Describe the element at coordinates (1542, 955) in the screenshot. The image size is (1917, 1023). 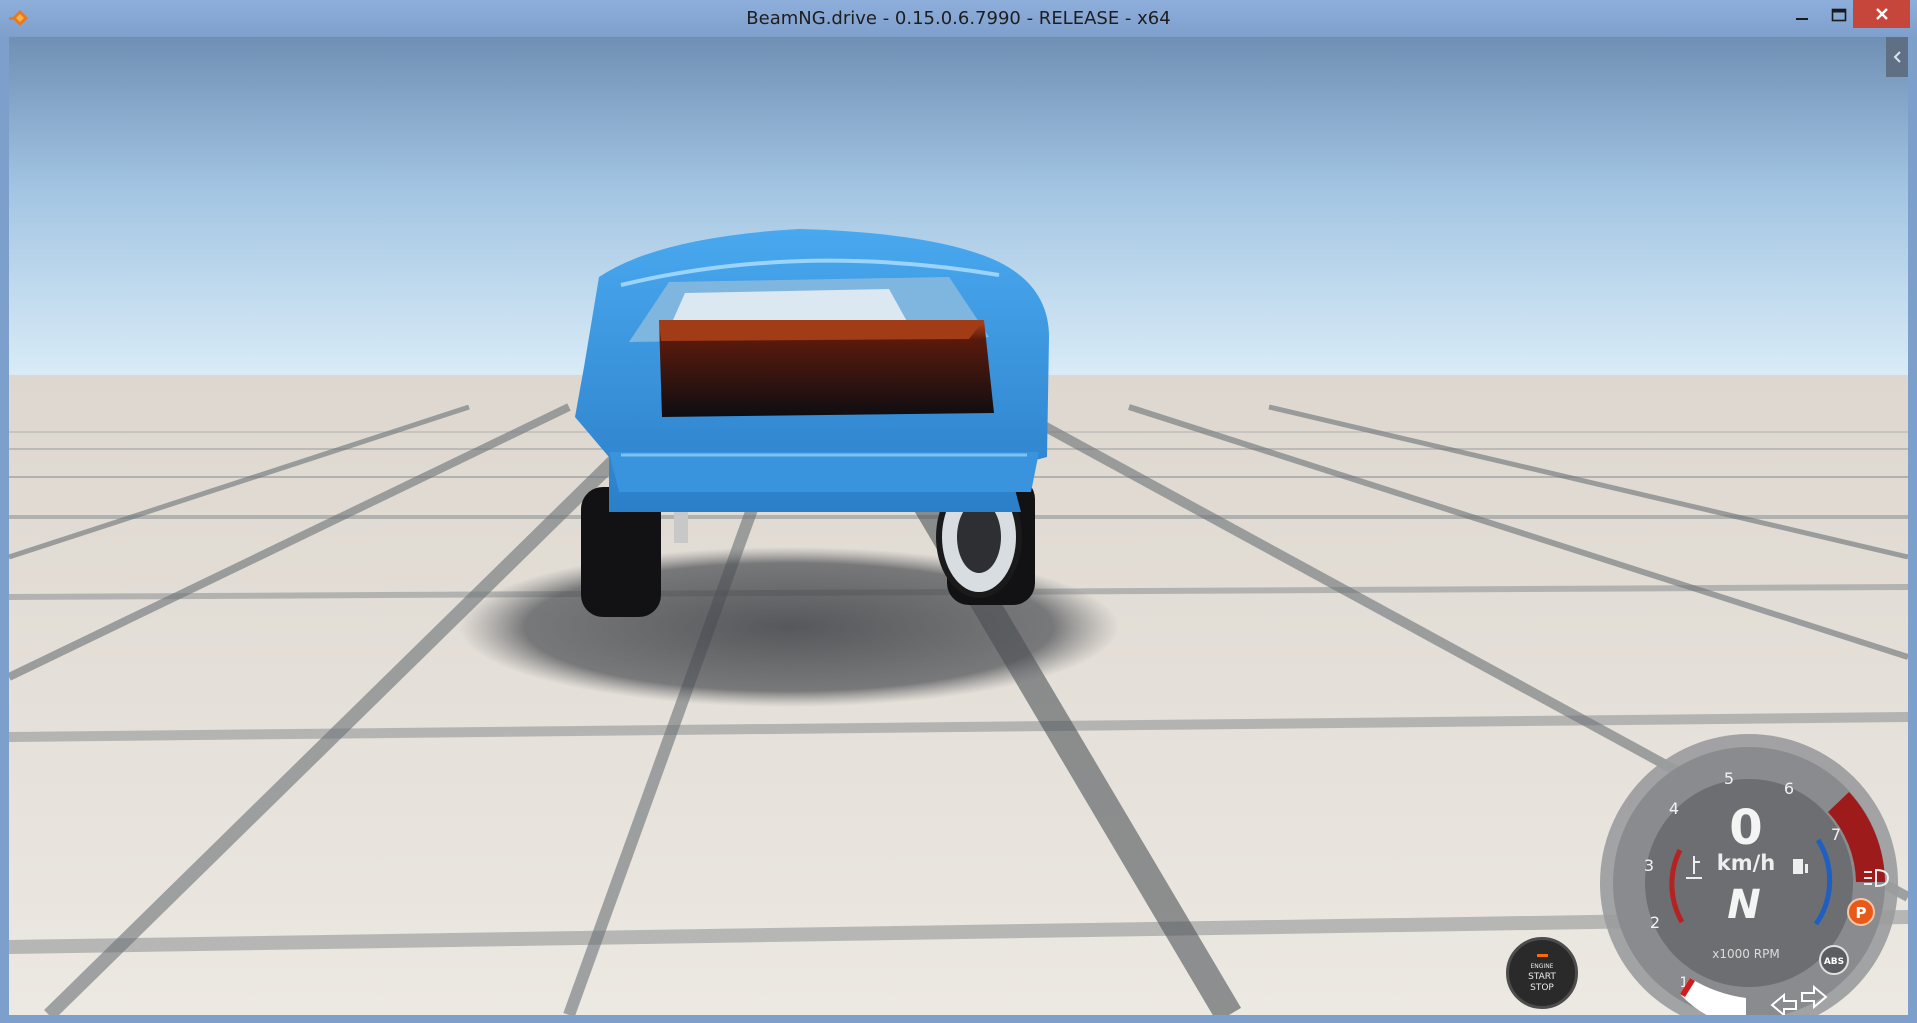
I see `engine-led` at that location.